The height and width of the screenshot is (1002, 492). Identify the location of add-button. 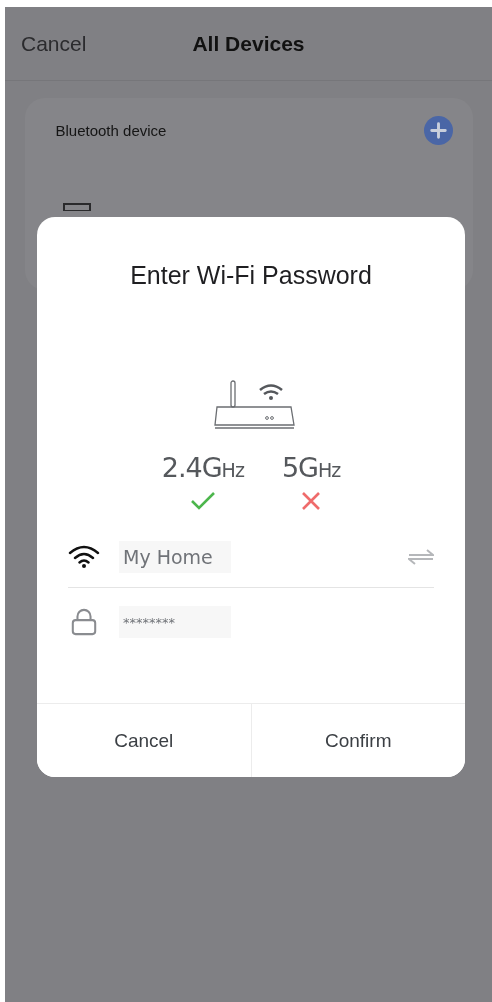
(438, 130).